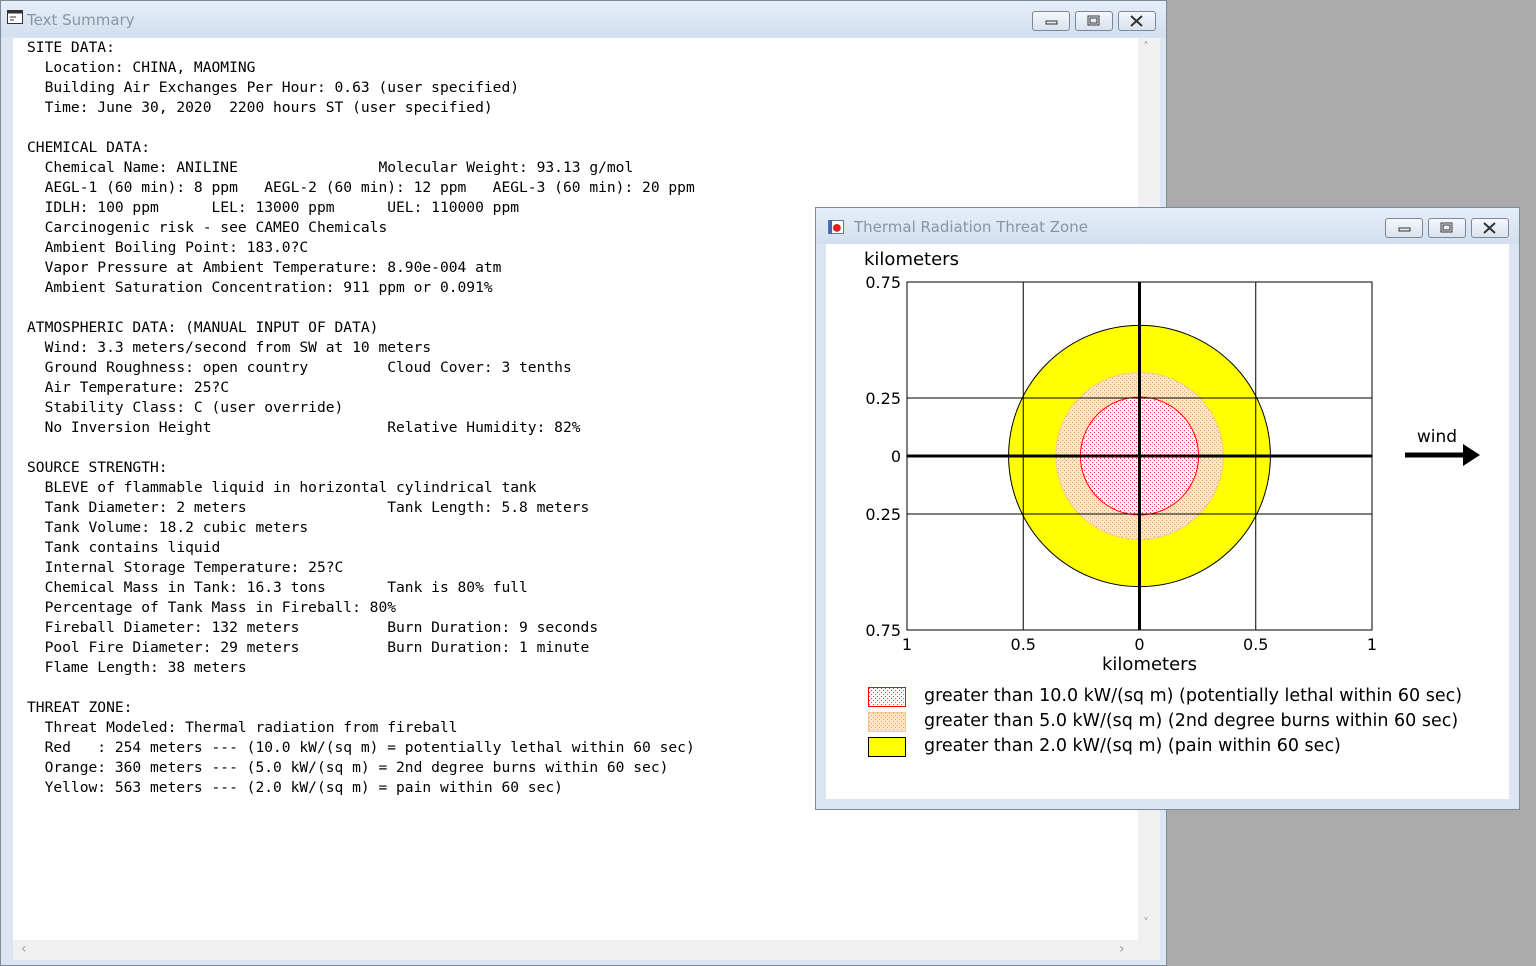  I want to click on x-axis-title: kilometers, so click(1149, 664).